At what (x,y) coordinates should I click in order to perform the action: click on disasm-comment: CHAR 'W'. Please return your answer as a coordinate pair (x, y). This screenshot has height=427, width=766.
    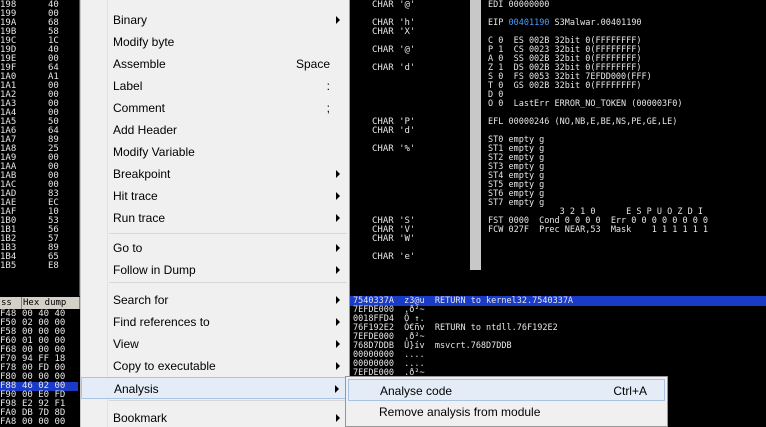
    Looking at the image, I should click on (394, 239).